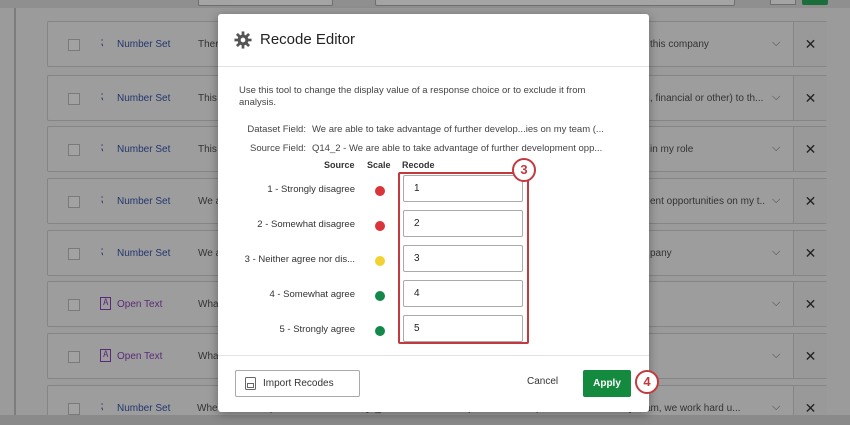 The height and width of the screenshot is (425, 850). I want to click on dataset-field-label: Dataset Field:, so click(276, 129).